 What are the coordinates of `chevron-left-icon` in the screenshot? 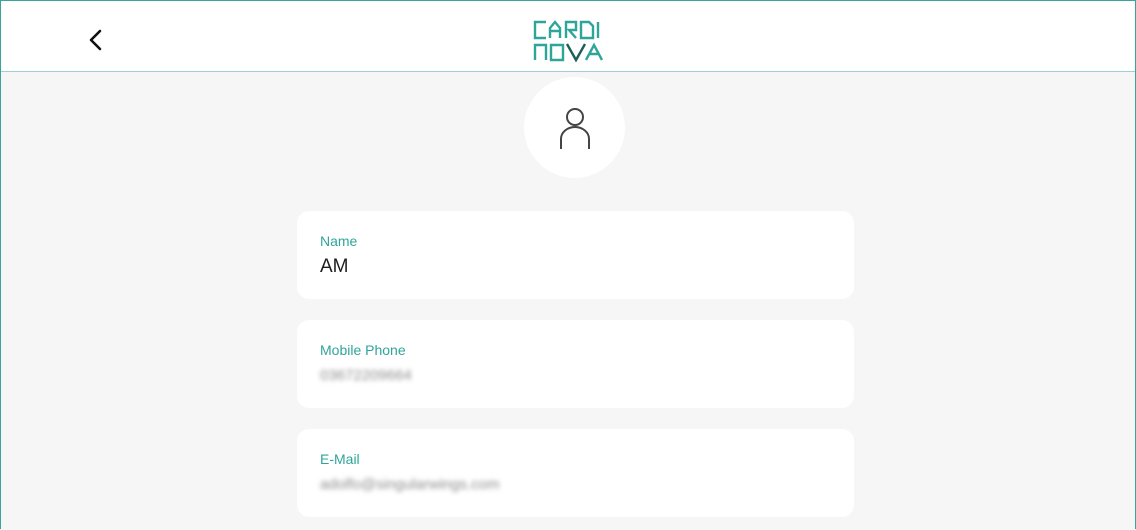 It's located at (95, 40).